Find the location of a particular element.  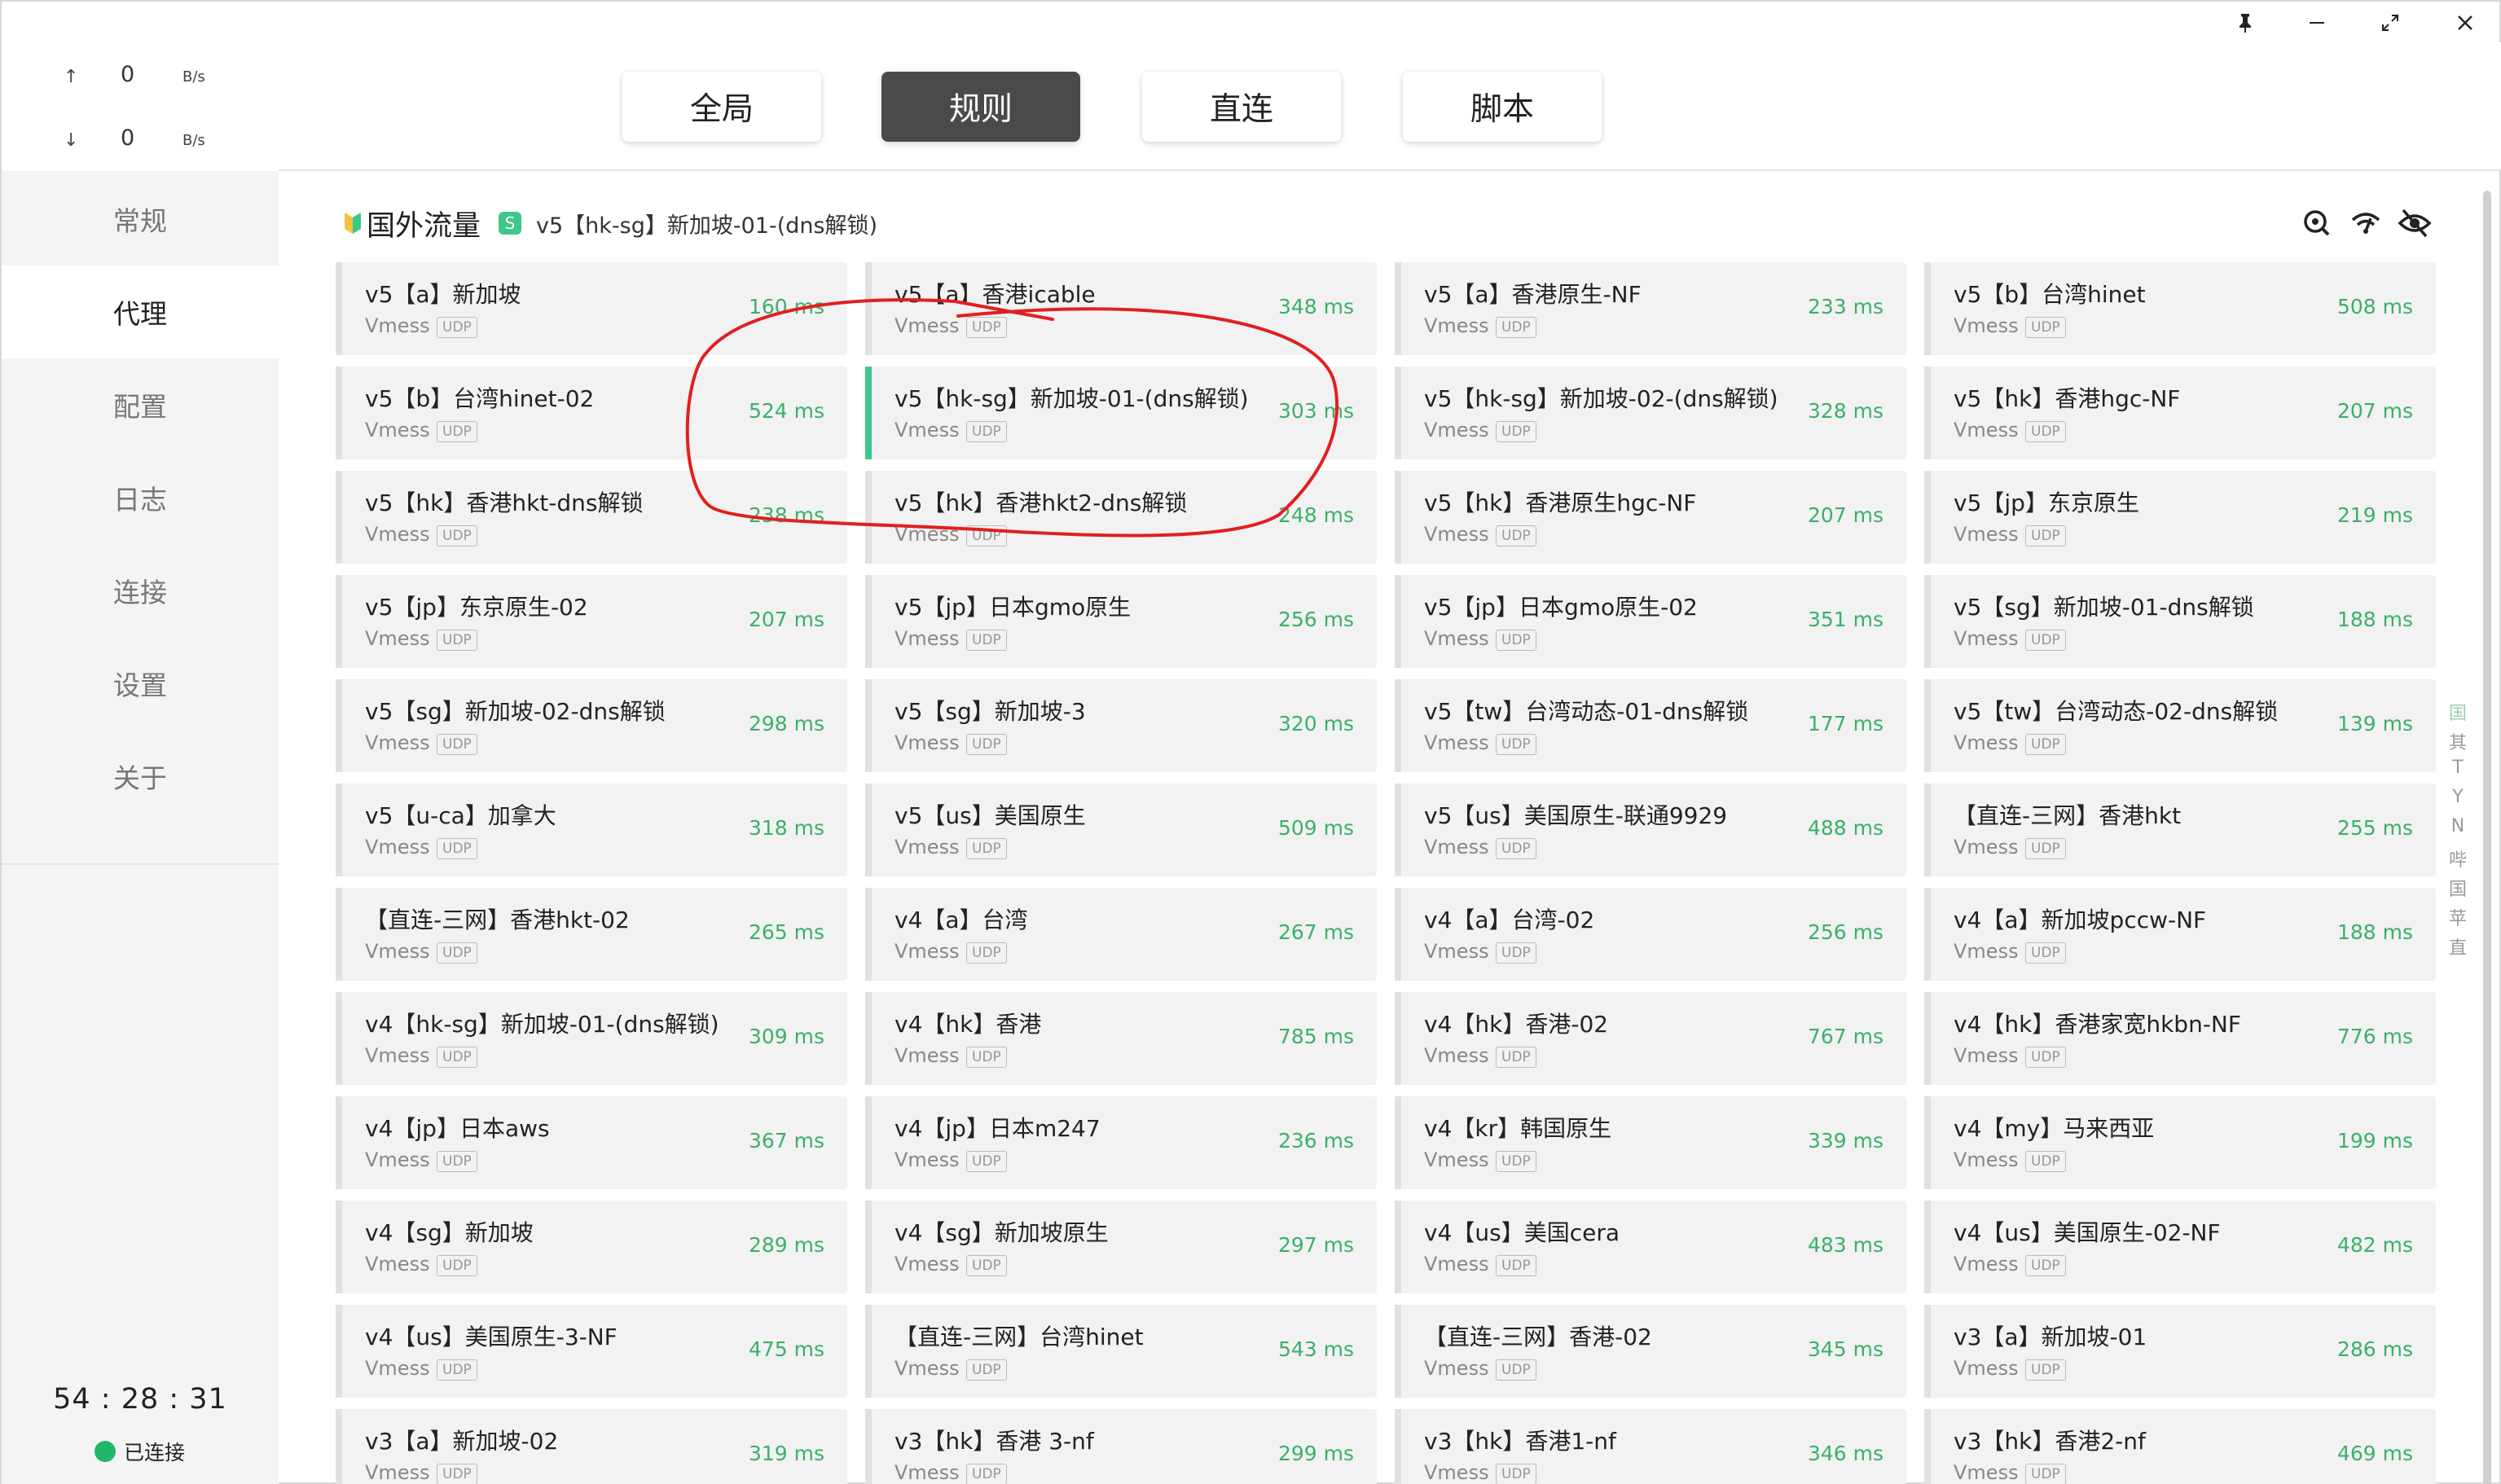

proxy-card: v3【a】新加坡-02 Vmess UDP 319 ms is located at coordinates (592, 1446).